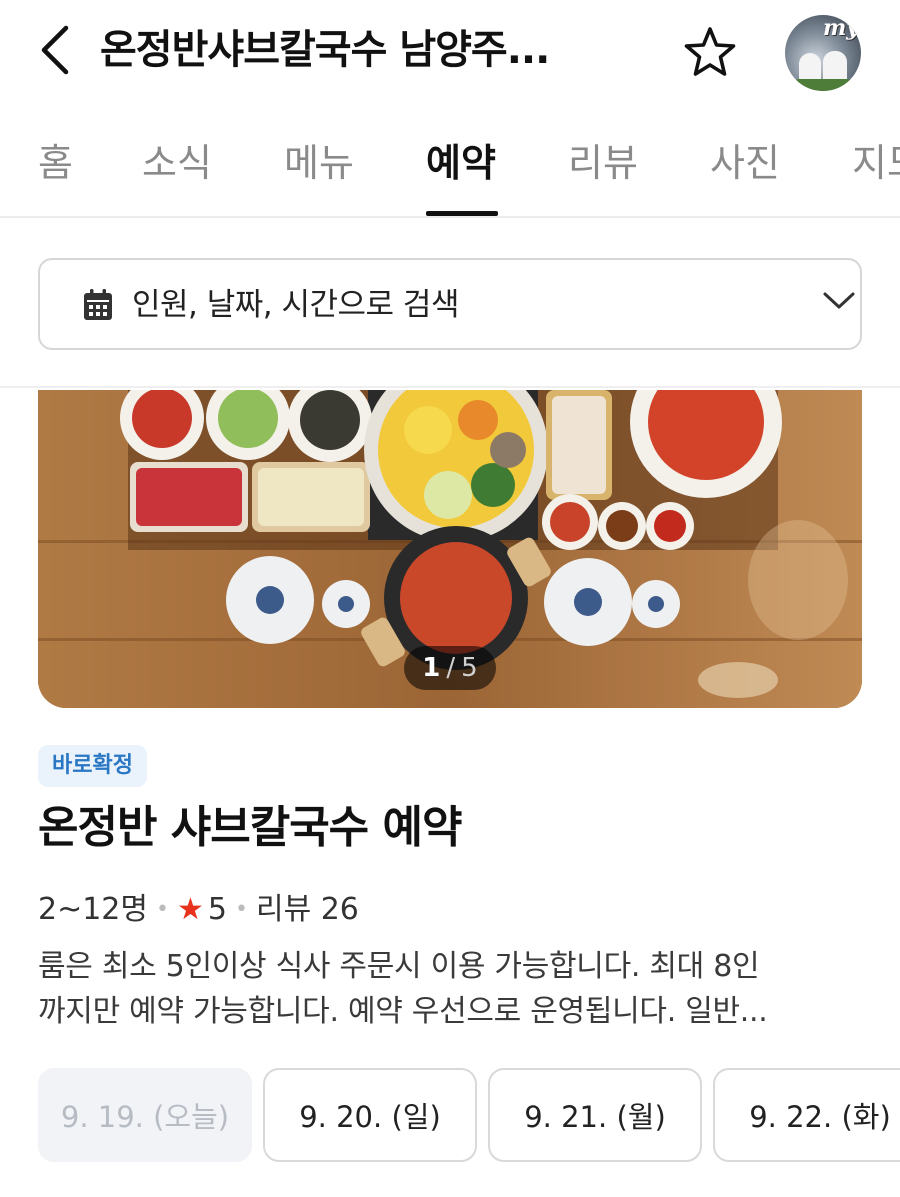 The height and width of the screenshot is (1197, 900). Describe the element at coordinates (217, 909) in the screenshot. I see `rating-value: 5` at that location.